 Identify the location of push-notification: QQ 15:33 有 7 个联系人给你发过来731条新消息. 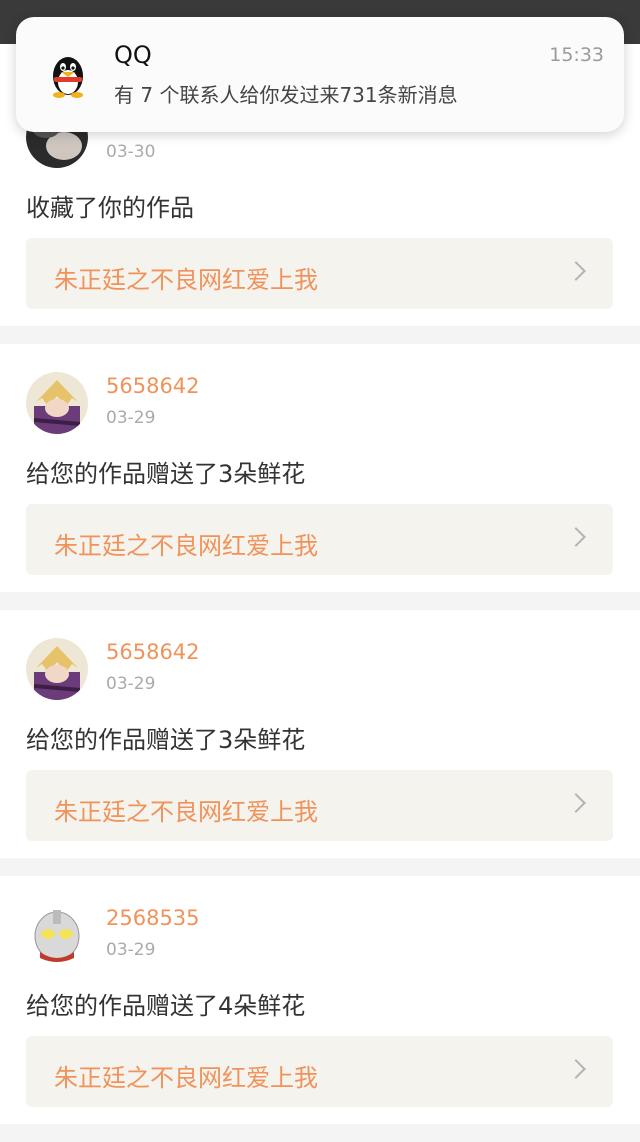
(320, 74).